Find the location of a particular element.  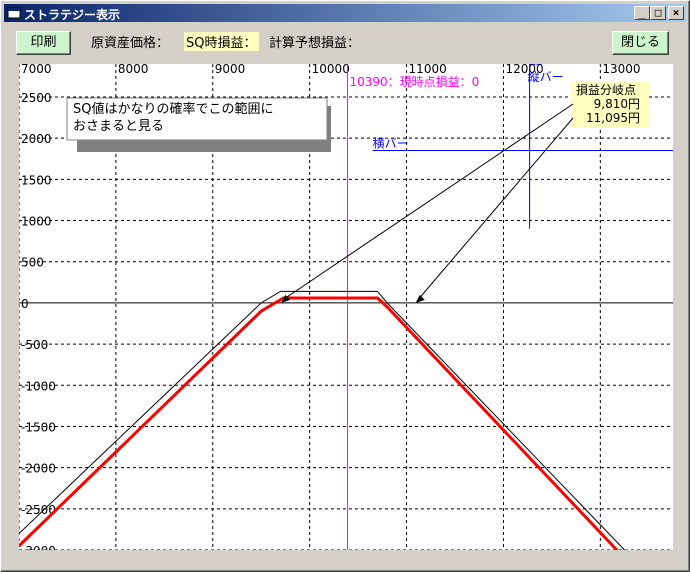

y-tick-label: -1000 is located at coordinates (38, 386).